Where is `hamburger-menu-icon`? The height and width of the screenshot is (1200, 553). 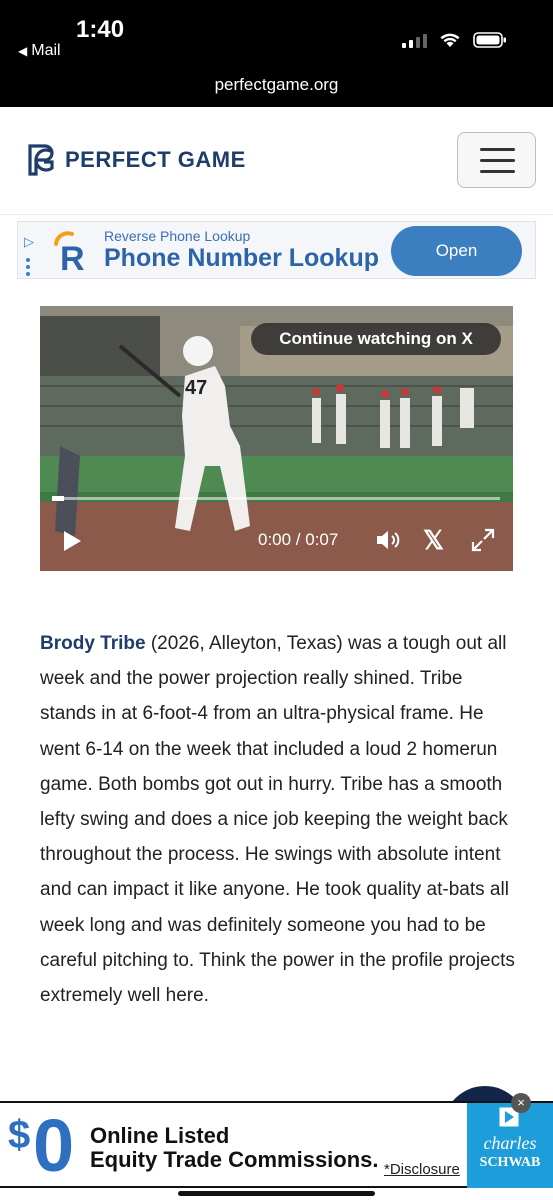 hamburger-menu-icon is located at coordinates (496, 160).